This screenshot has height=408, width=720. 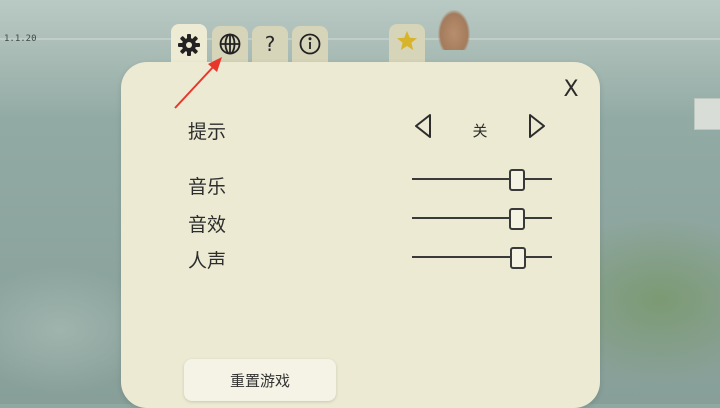 What do you see at coordinates (454, 30) in the screenshot?
I see `background-character` at bounding box center [454, 30].